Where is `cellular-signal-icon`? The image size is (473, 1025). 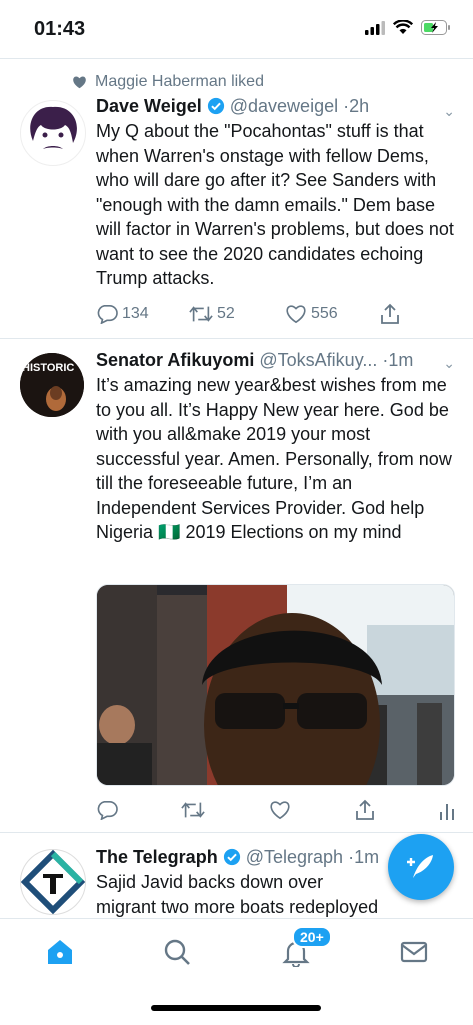 cellular-signal-icon is located at coordinates (375, 27).